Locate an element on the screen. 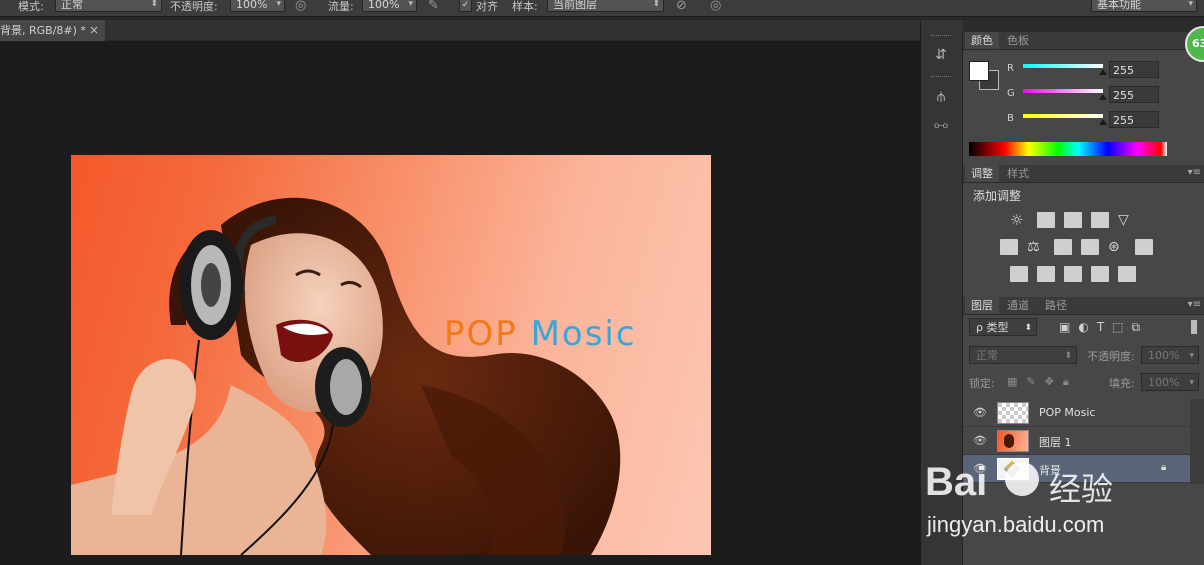  layer-row-pop-mosic: 👁︎ POP Mosic is located at coordinates (1076, 413).